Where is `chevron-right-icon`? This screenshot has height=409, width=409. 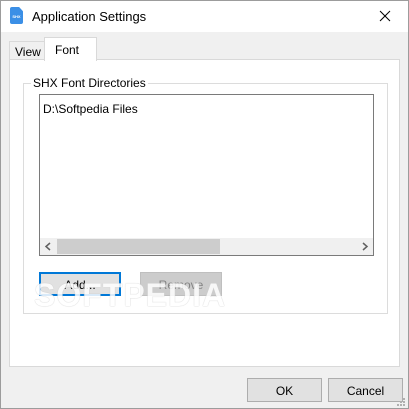 chevron-right-icon is located at coordinates (365, 246).